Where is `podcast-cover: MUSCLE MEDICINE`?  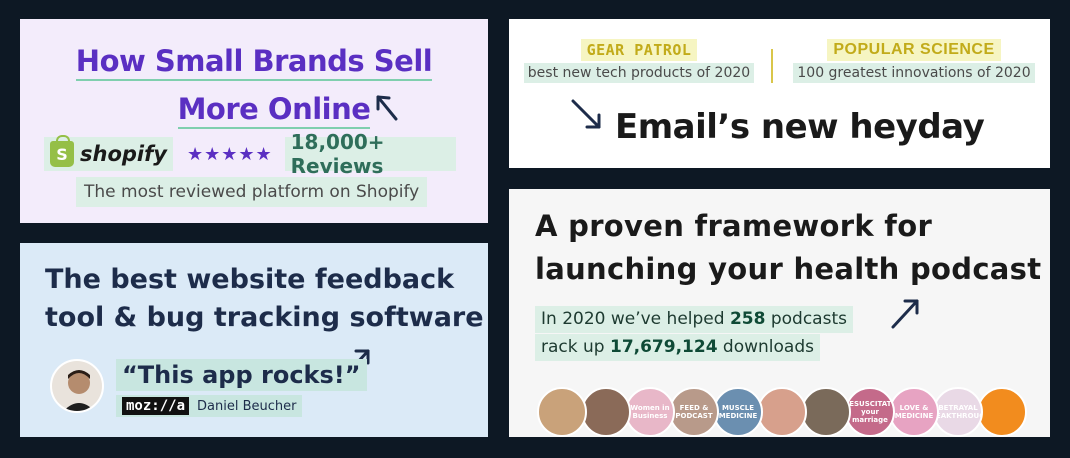 podcast-cover: MUSCLE MEDICINE is located at coordinates (738, 412).